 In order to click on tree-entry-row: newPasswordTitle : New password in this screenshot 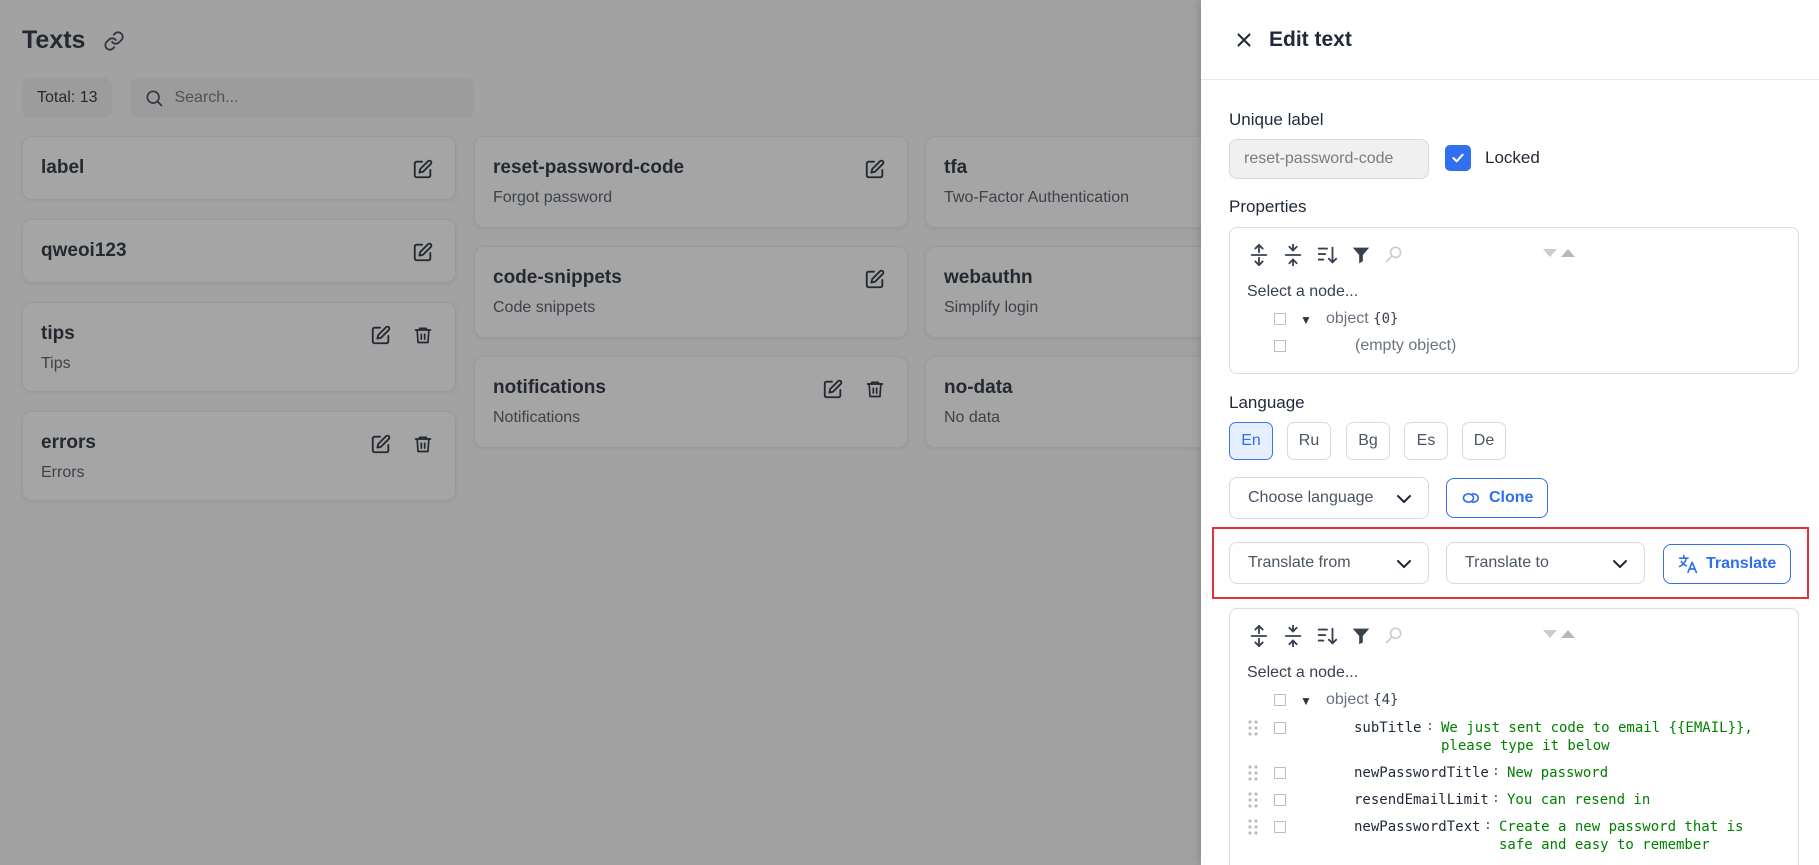, I will do `click(1514, 774)`.